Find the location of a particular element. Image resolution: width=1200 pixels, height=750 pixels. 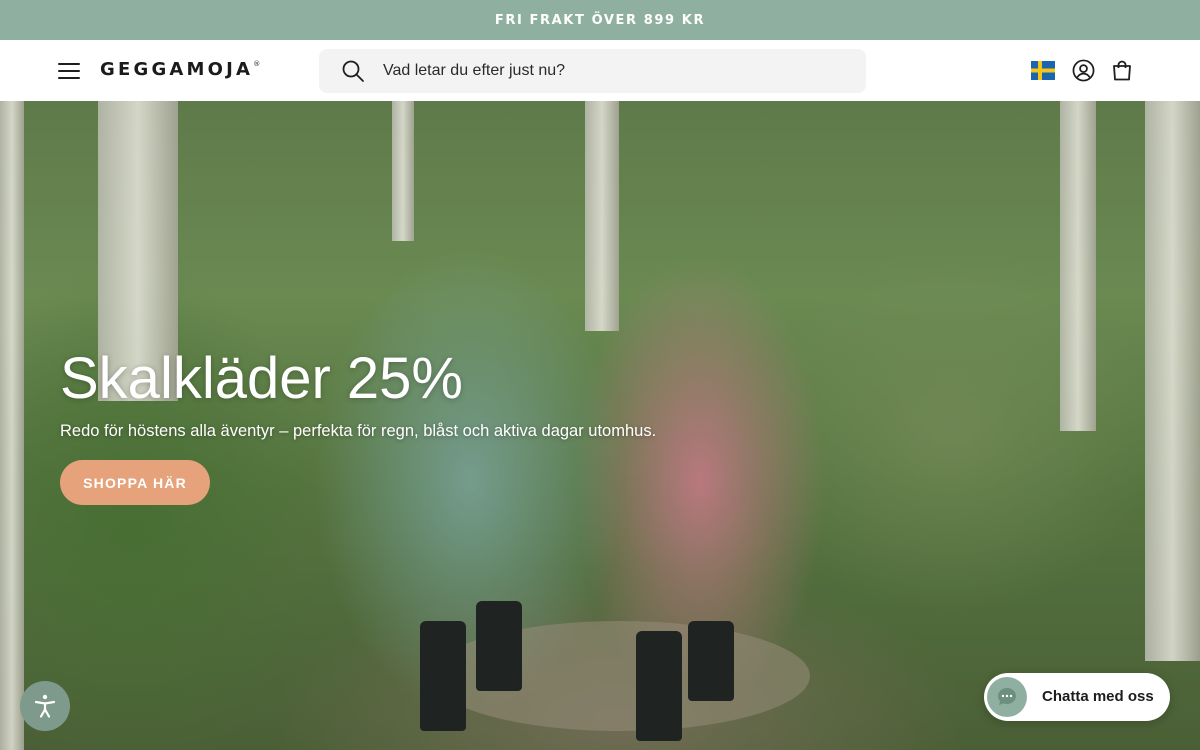

accessibility-icon is located at coordinates (45, 706).